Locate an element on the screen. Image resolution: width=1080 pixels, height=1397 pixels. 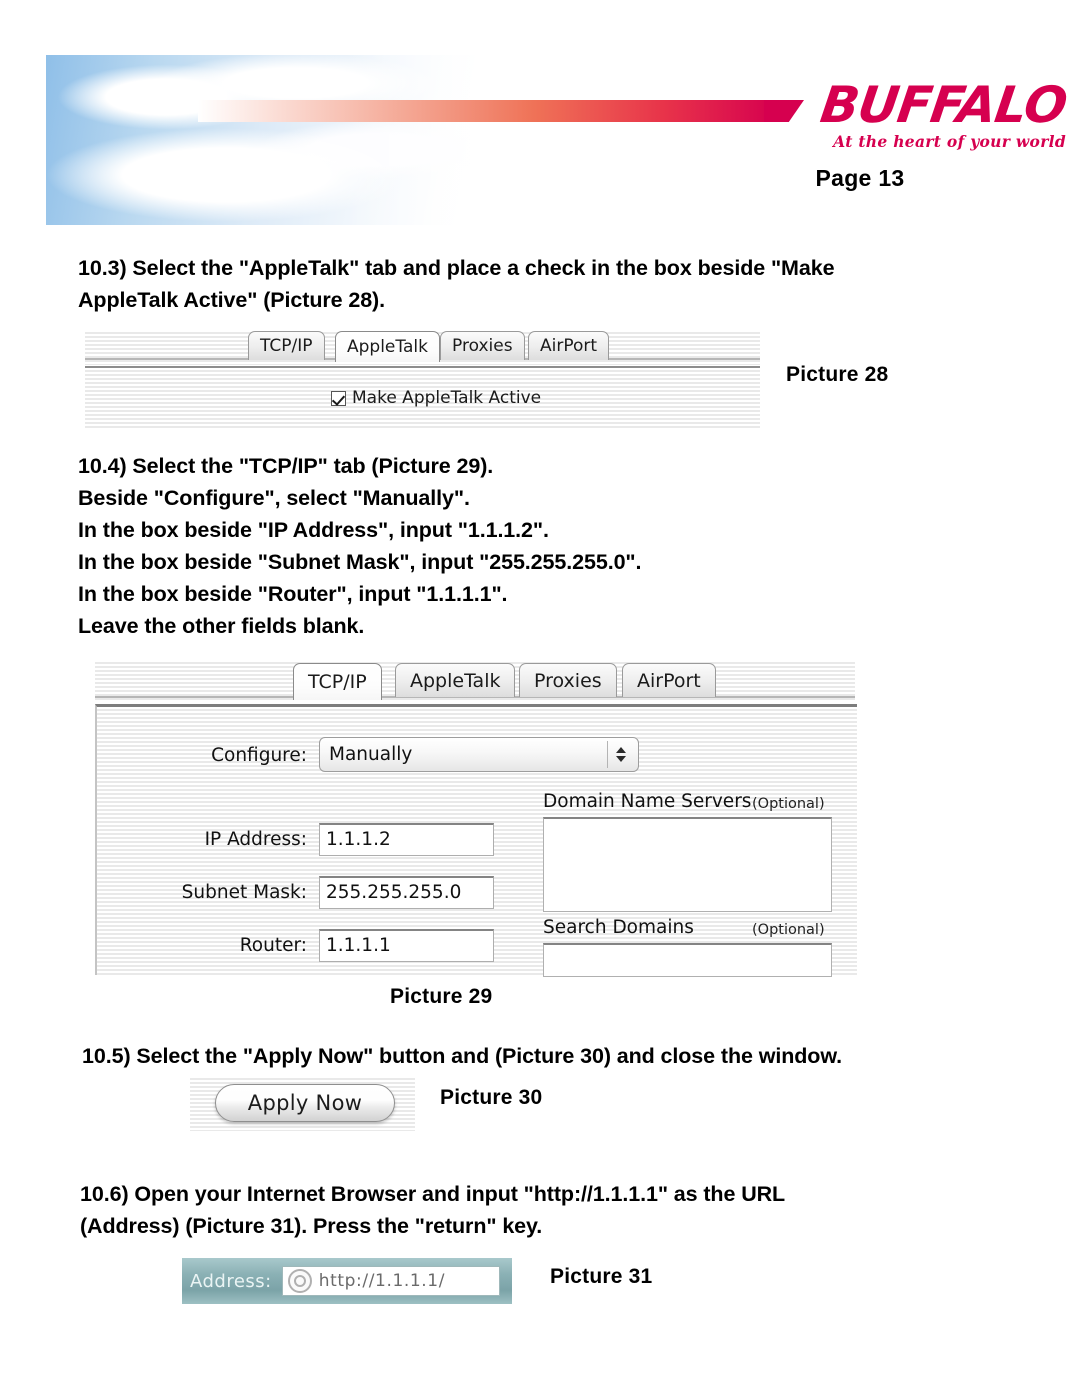
caption-picture-28: Picture 28 is located at coordinates (837, 374).